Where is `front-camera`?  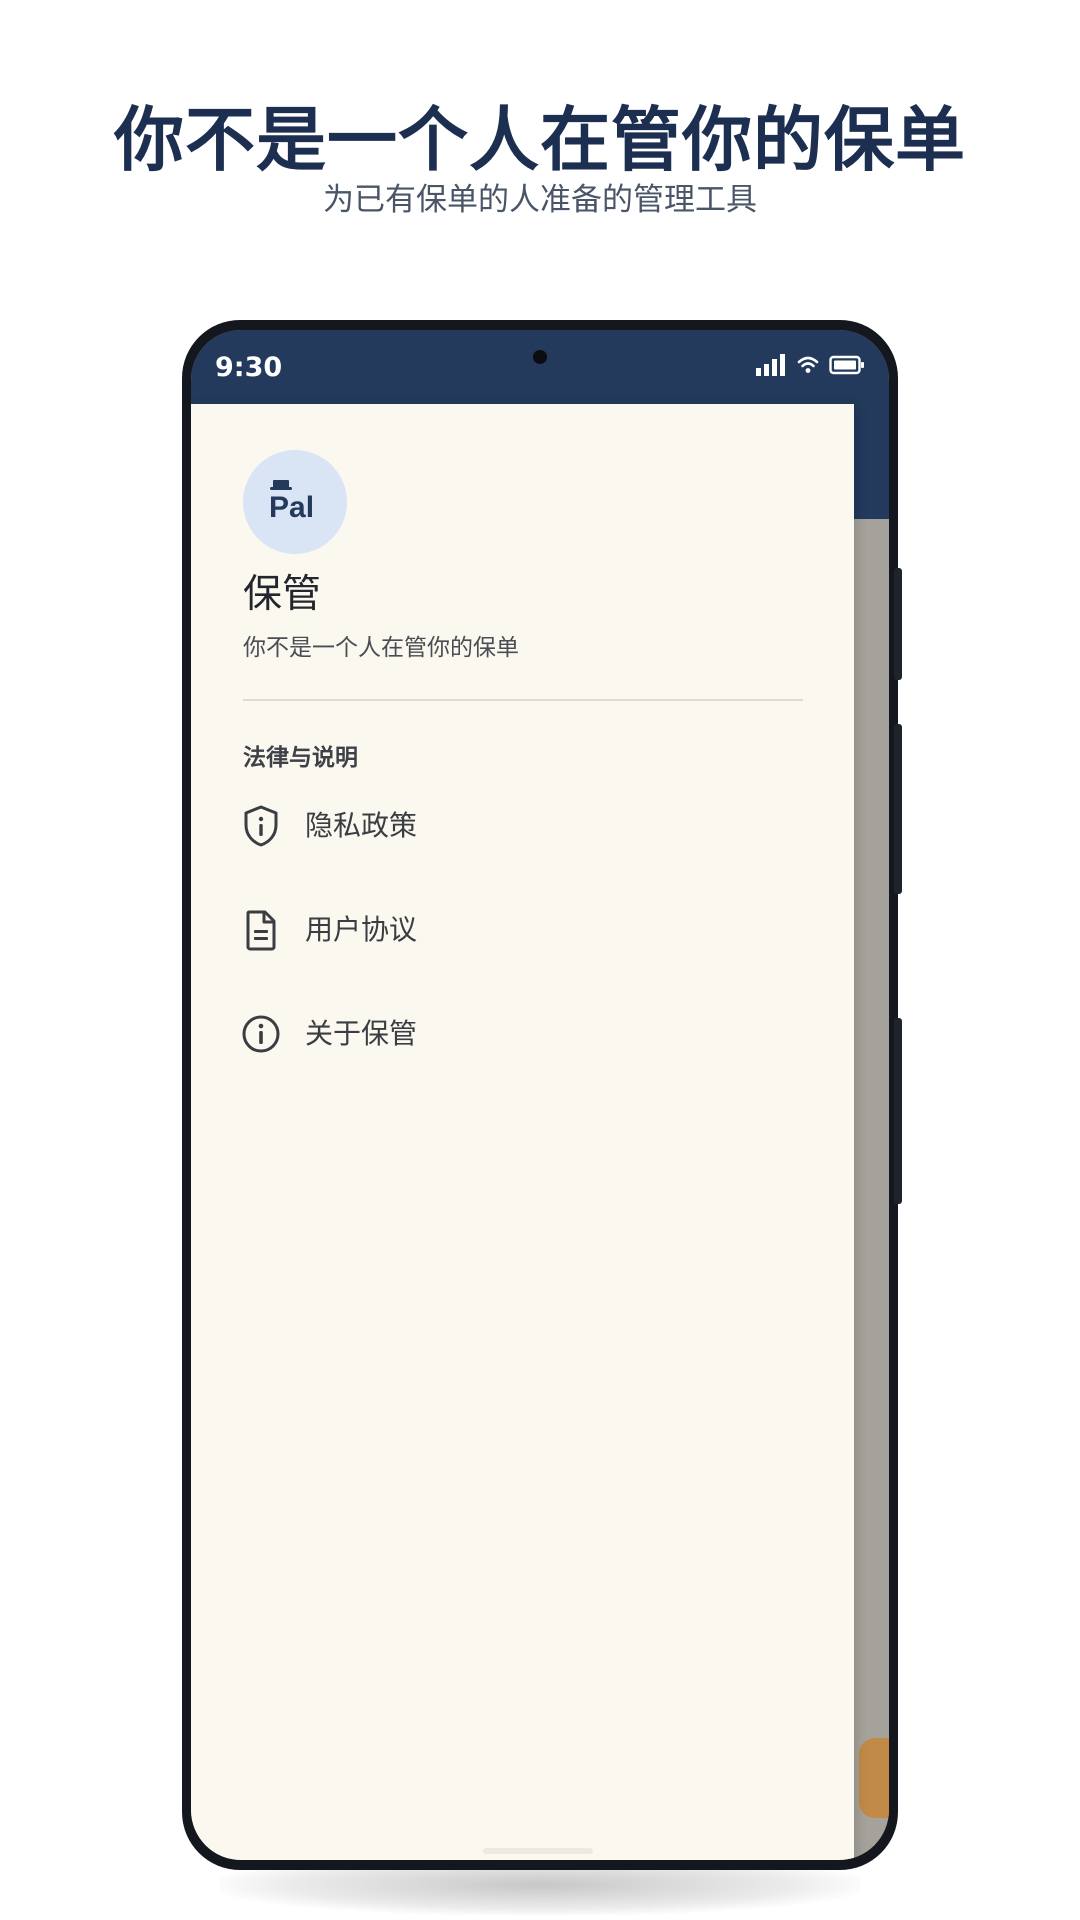
front-camera is located at coordinates (540, 357).